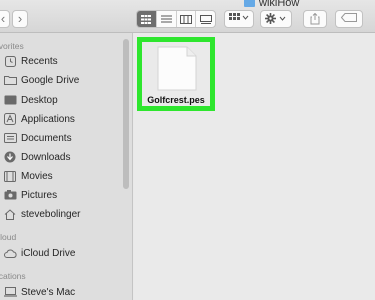  What do you see at coordinates (46, 157) in the screenshot?
I see `sidebar-item-label: Downloads` at bounding box center [46, 157].